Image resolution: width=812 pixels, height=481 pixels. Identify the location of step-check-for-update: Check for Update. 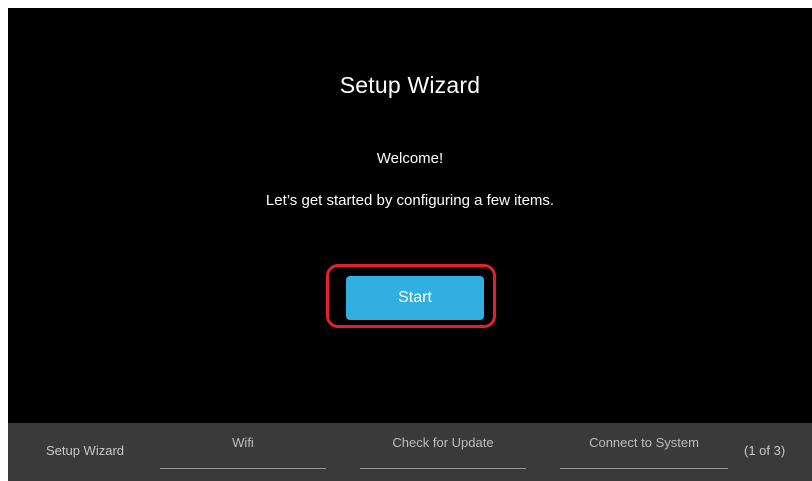
(443, 442).